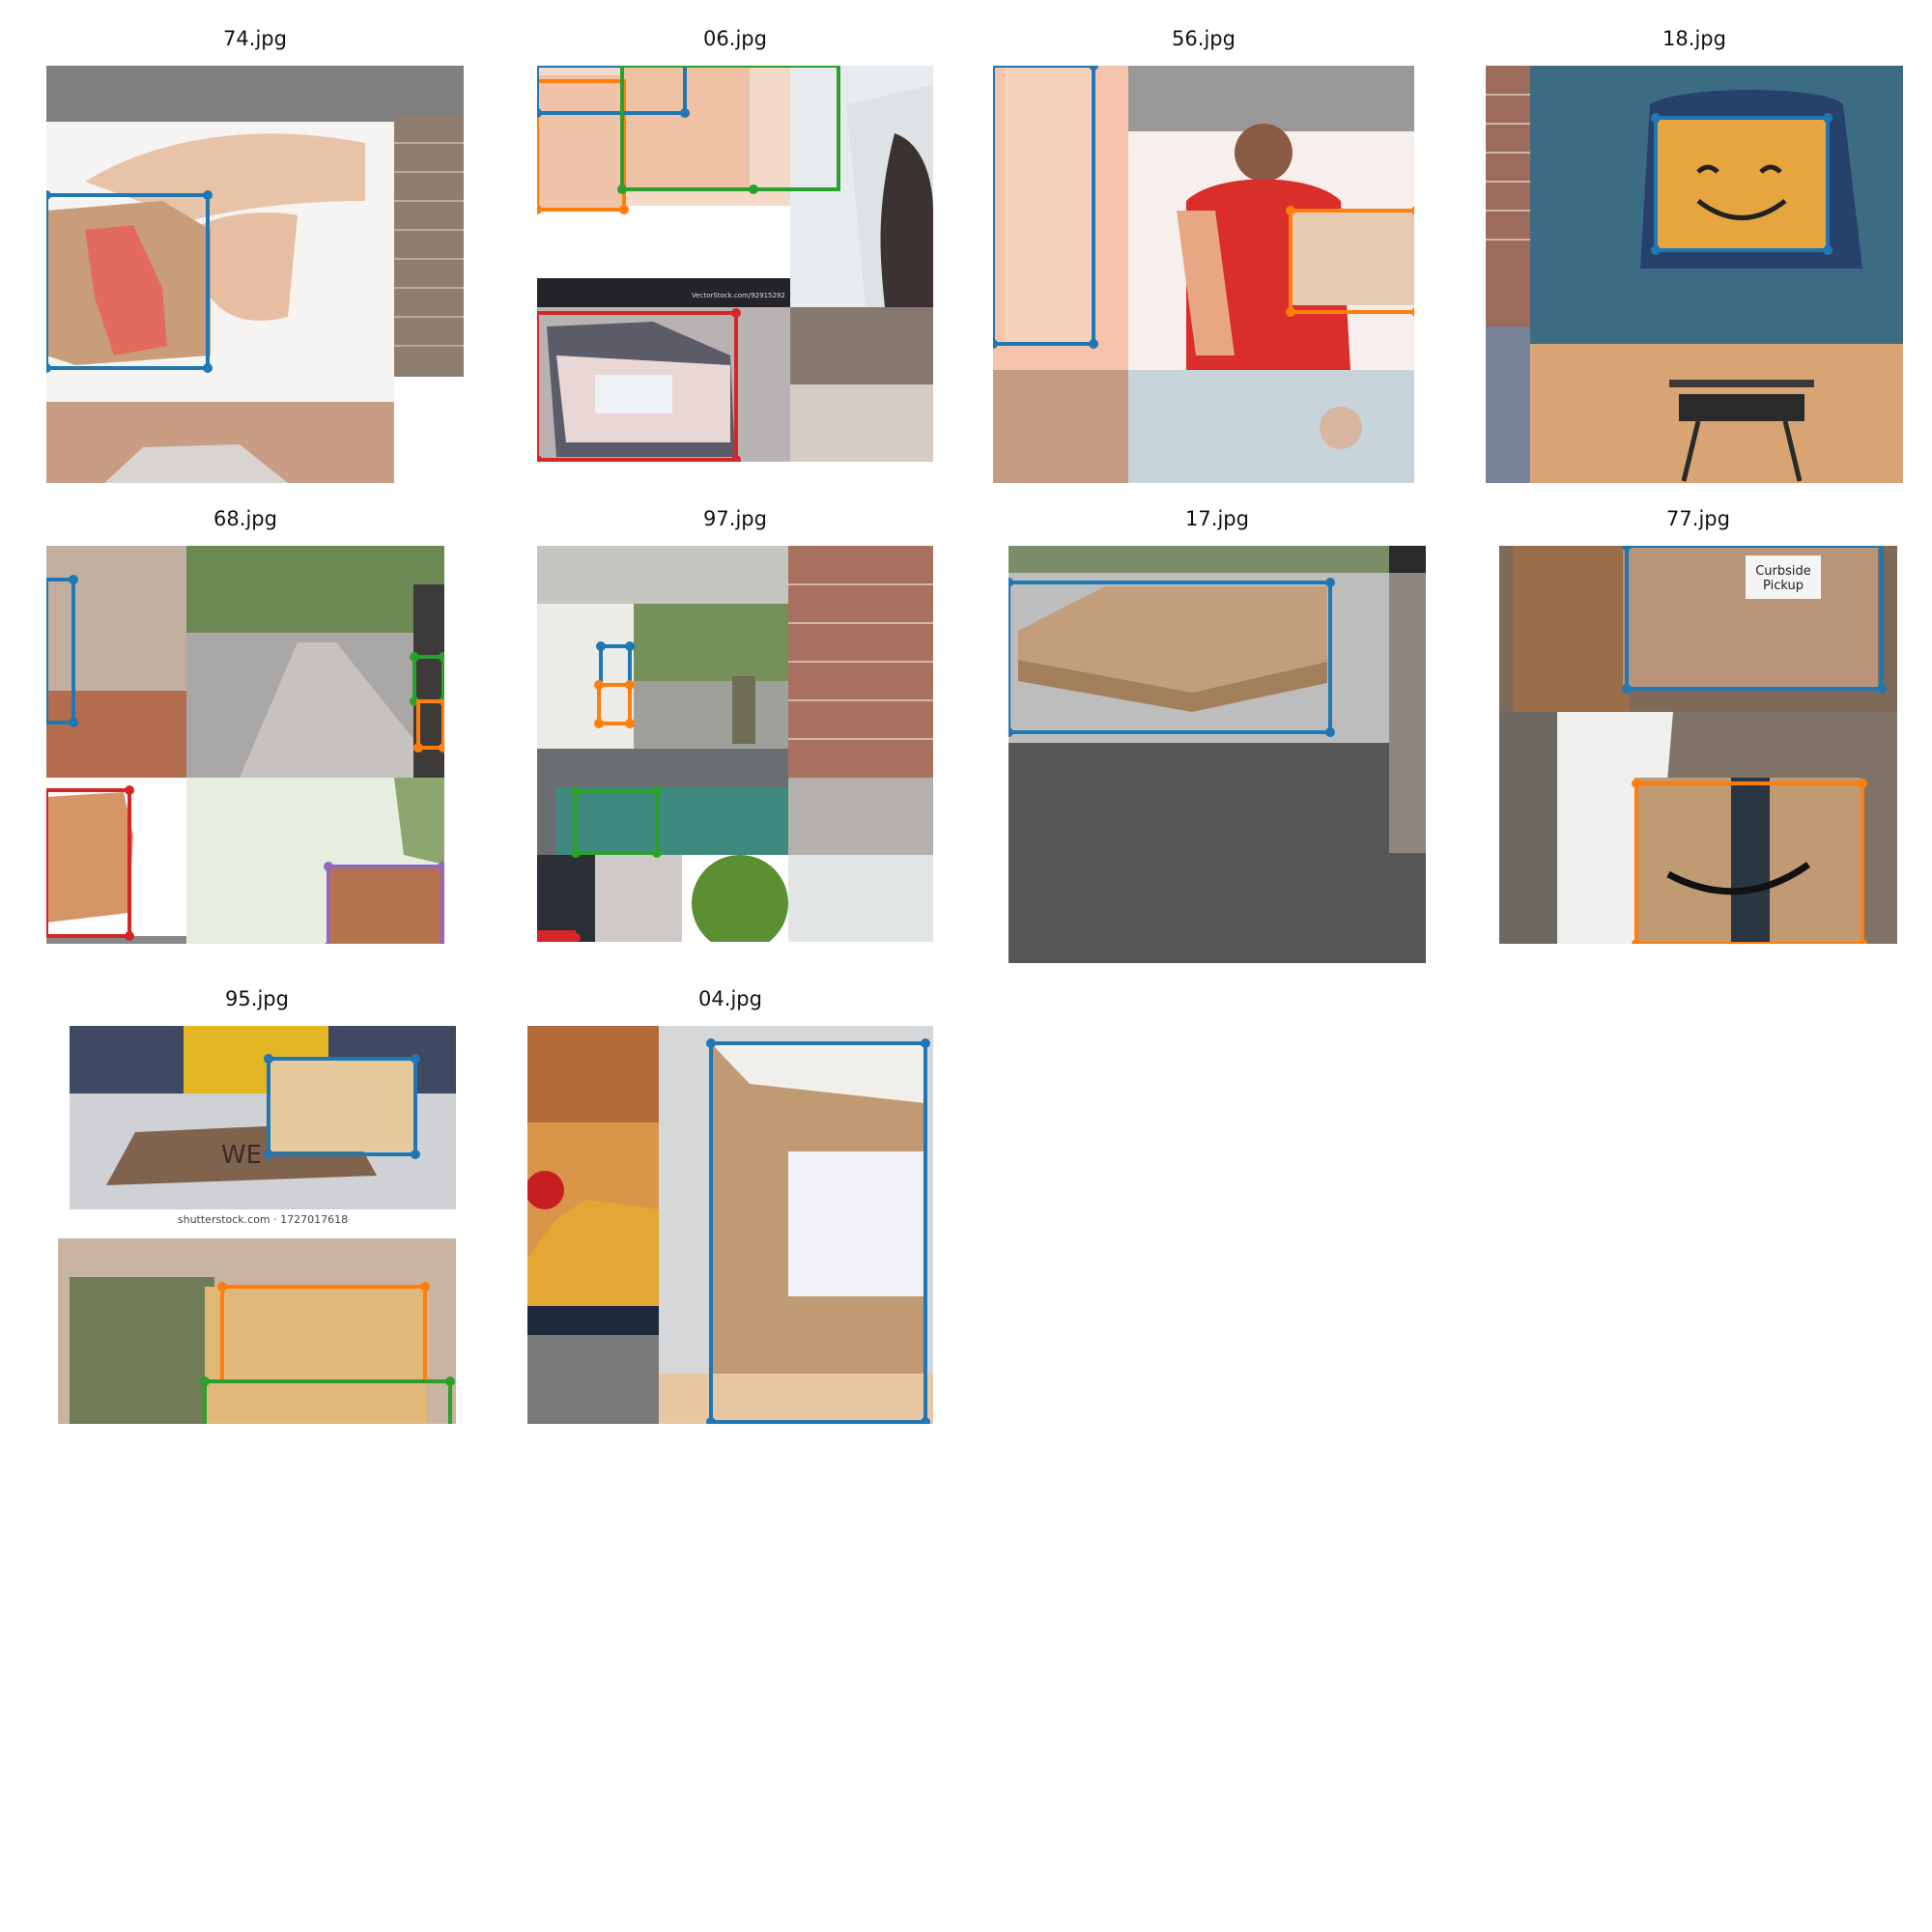 This screenshot has width=1932, height=1932. What do you see at coordinates (1783, 586) in the screenshot?
I see `sign-line-2: Pickup` at bounding box center [1783, 586].